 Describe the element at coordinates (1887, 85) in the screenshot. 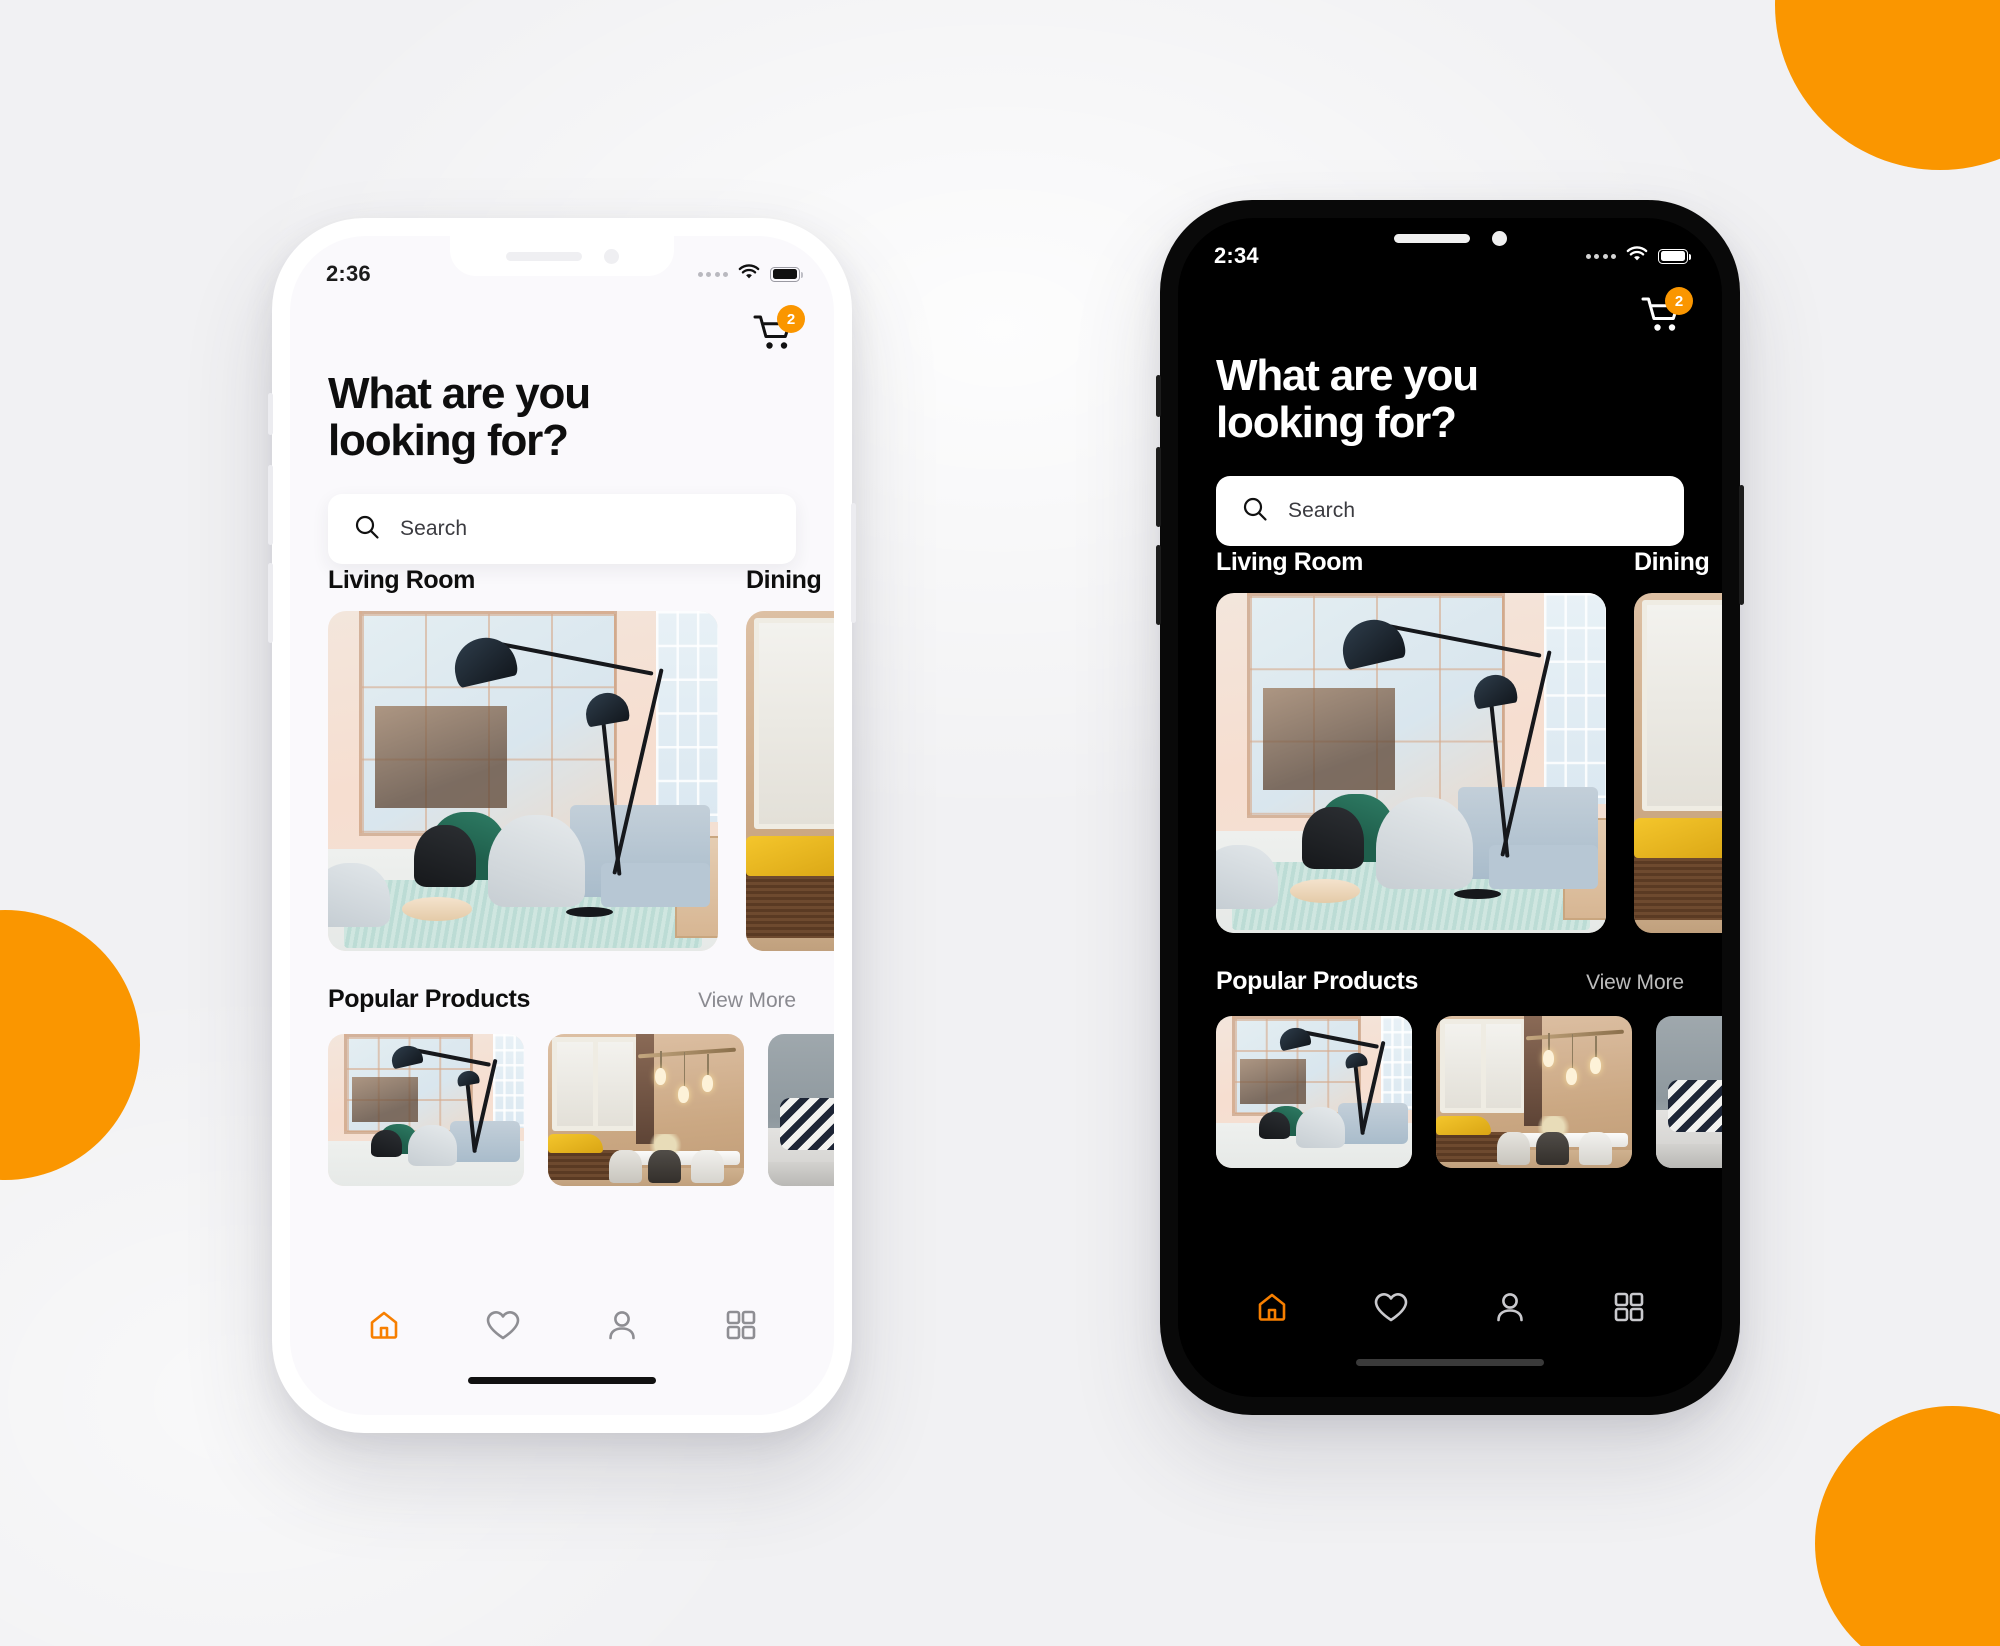

I see `decorative-circle-top-right` at that location.